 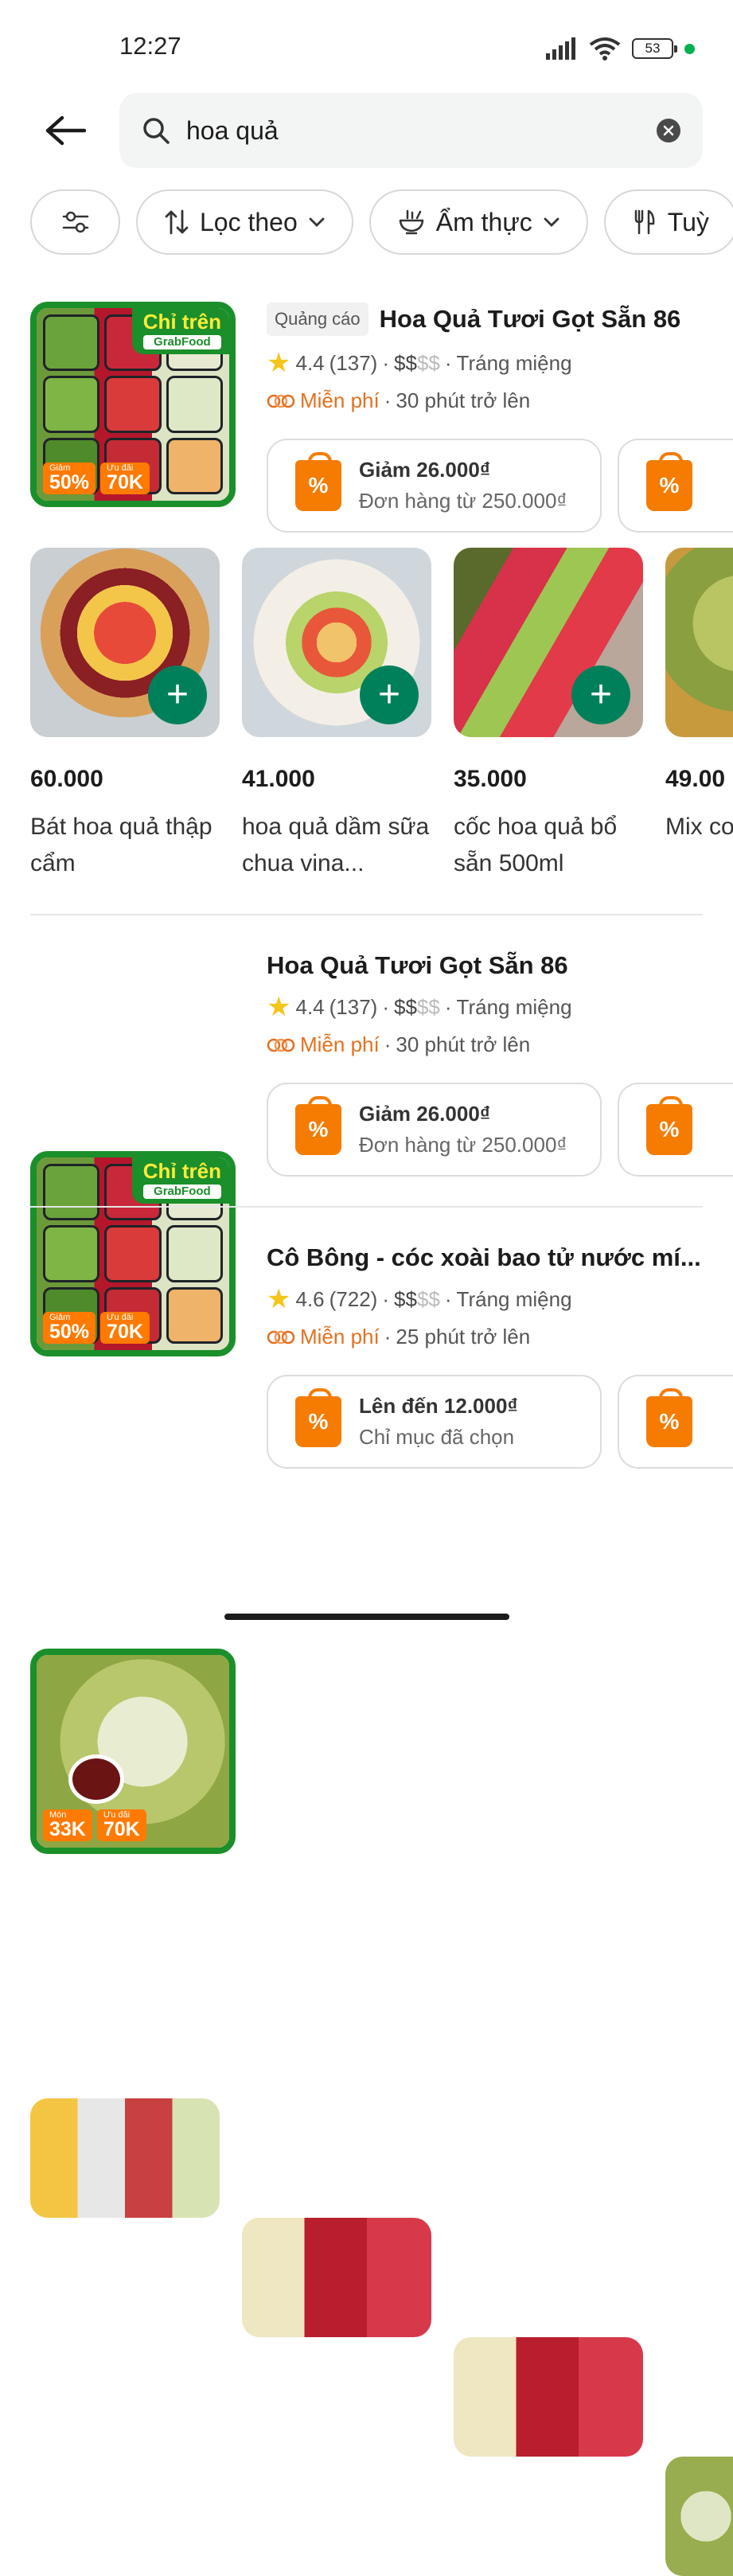 I want to click on food-image-partial, so click(x=699, y=2516).